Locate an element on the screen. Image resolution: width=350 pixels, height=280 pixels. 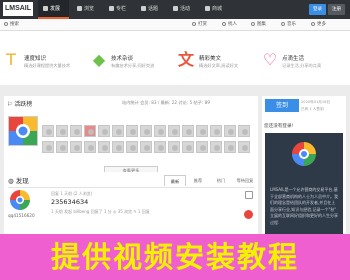
nav-item-column: 专栏 is located at coordinates (119, 9).